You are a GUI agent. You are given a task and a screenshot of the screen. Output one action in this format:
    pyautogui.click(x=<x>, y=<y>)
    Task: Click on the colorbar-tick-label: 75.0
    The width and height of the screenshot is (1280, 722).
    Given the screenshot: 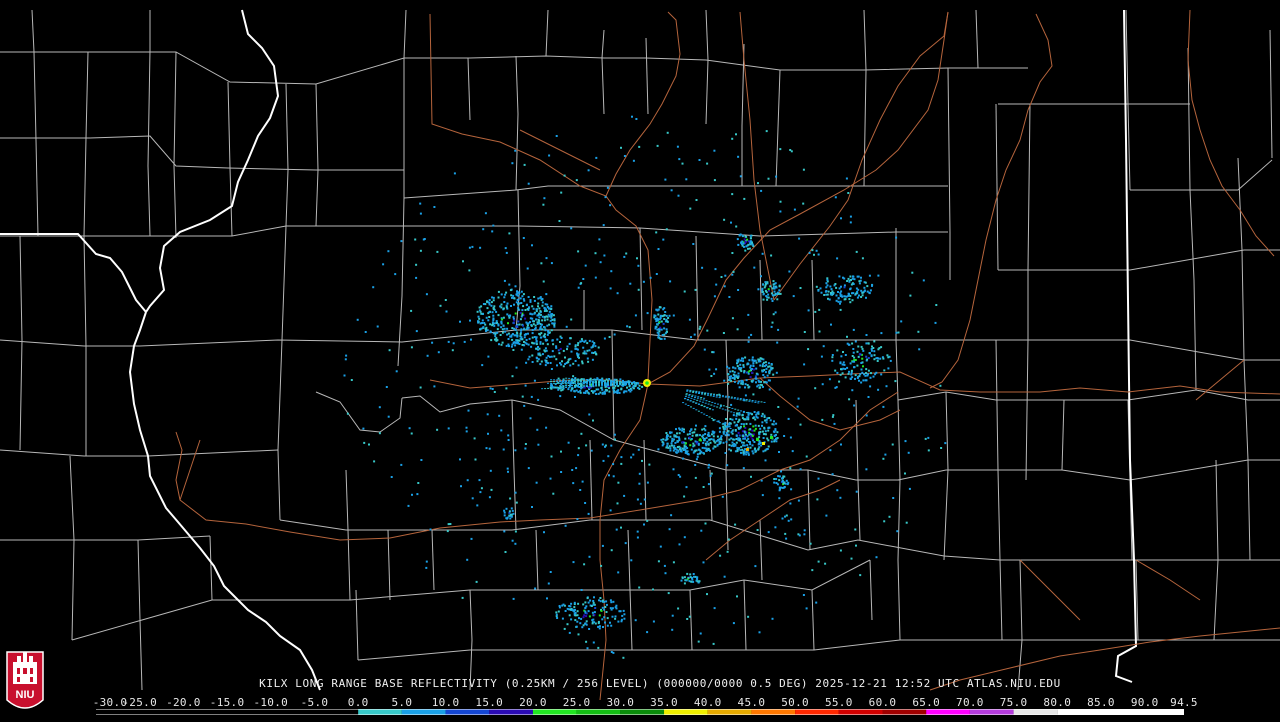 What is the action you would take?
    pyautogui.click(x=1013, y=702)
    